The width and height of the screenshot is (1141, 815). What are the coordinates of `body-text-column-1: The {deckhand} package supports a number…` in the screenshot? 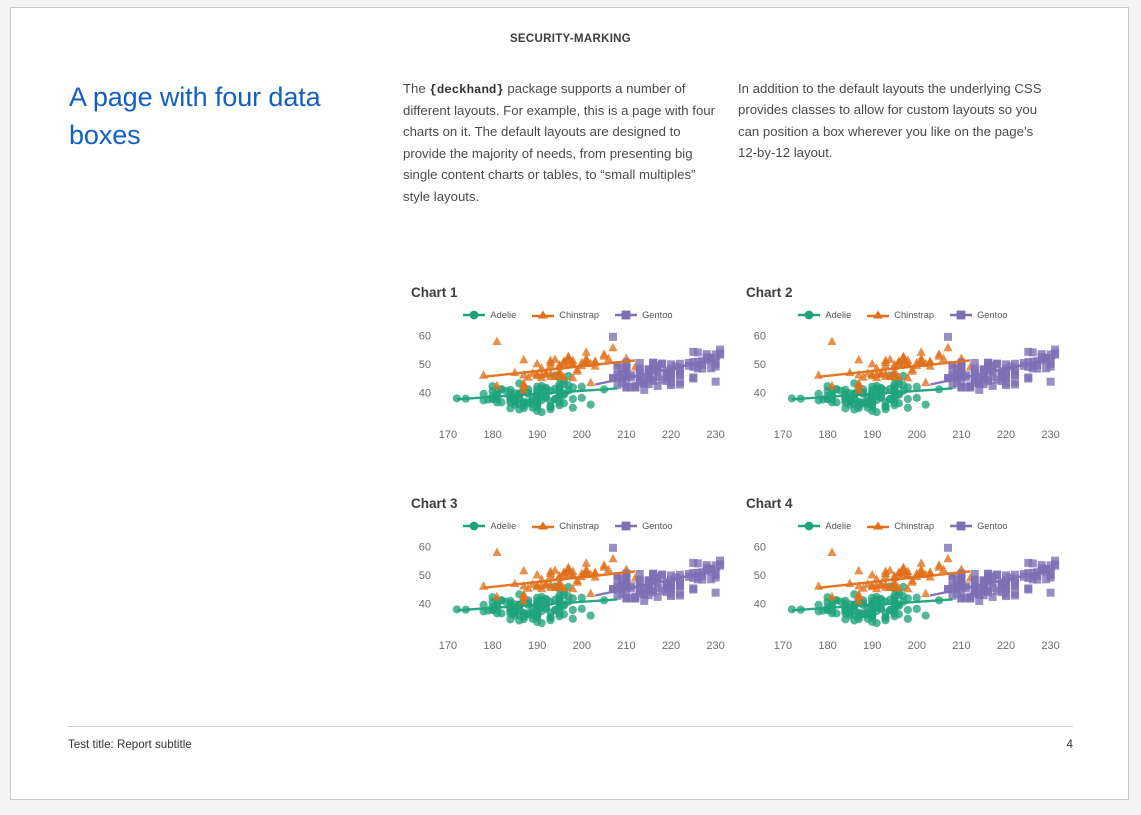 It's located at (561, 142).